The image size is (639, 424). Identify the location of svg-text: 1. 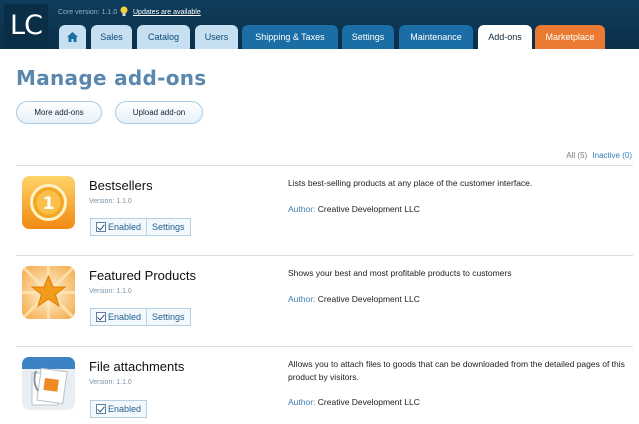
(49, 204).